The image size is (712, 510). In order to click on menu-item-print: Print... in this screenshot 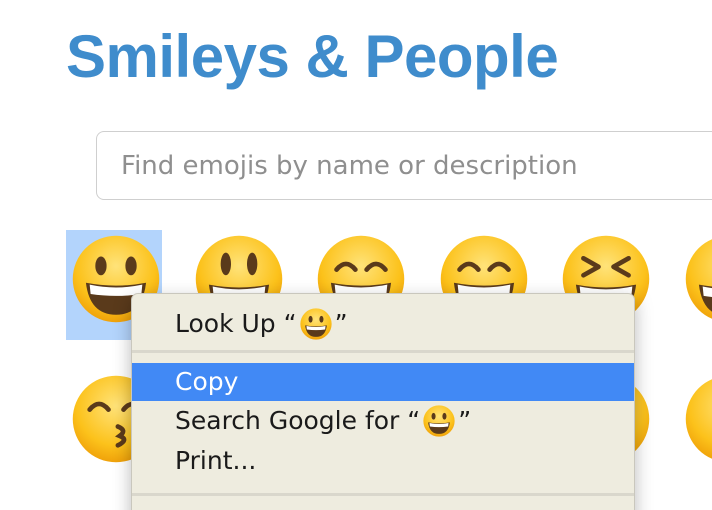, I will do `click(383, 461)`.